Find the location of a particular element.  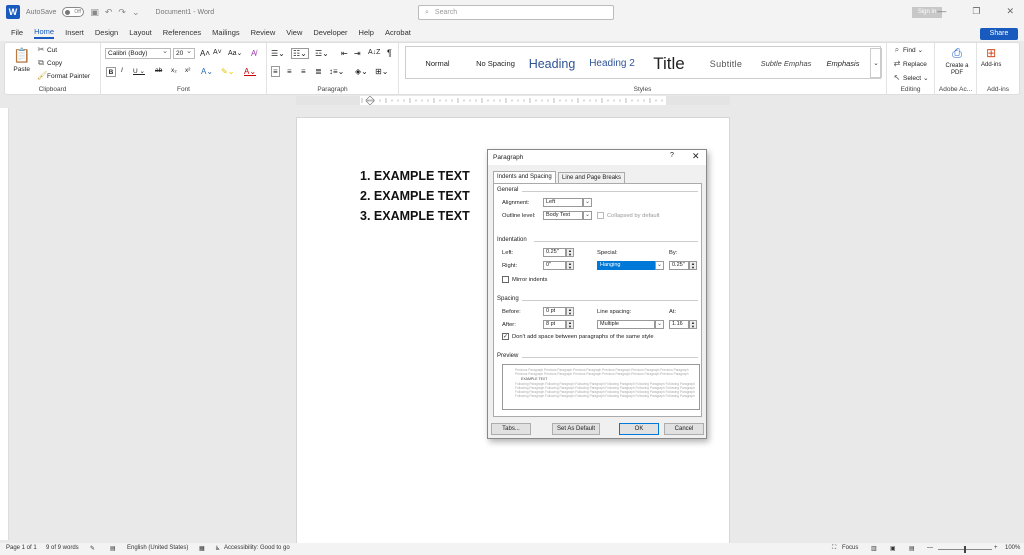

chevron-down-icon: ⌄ is located at coordinates (587, 215).